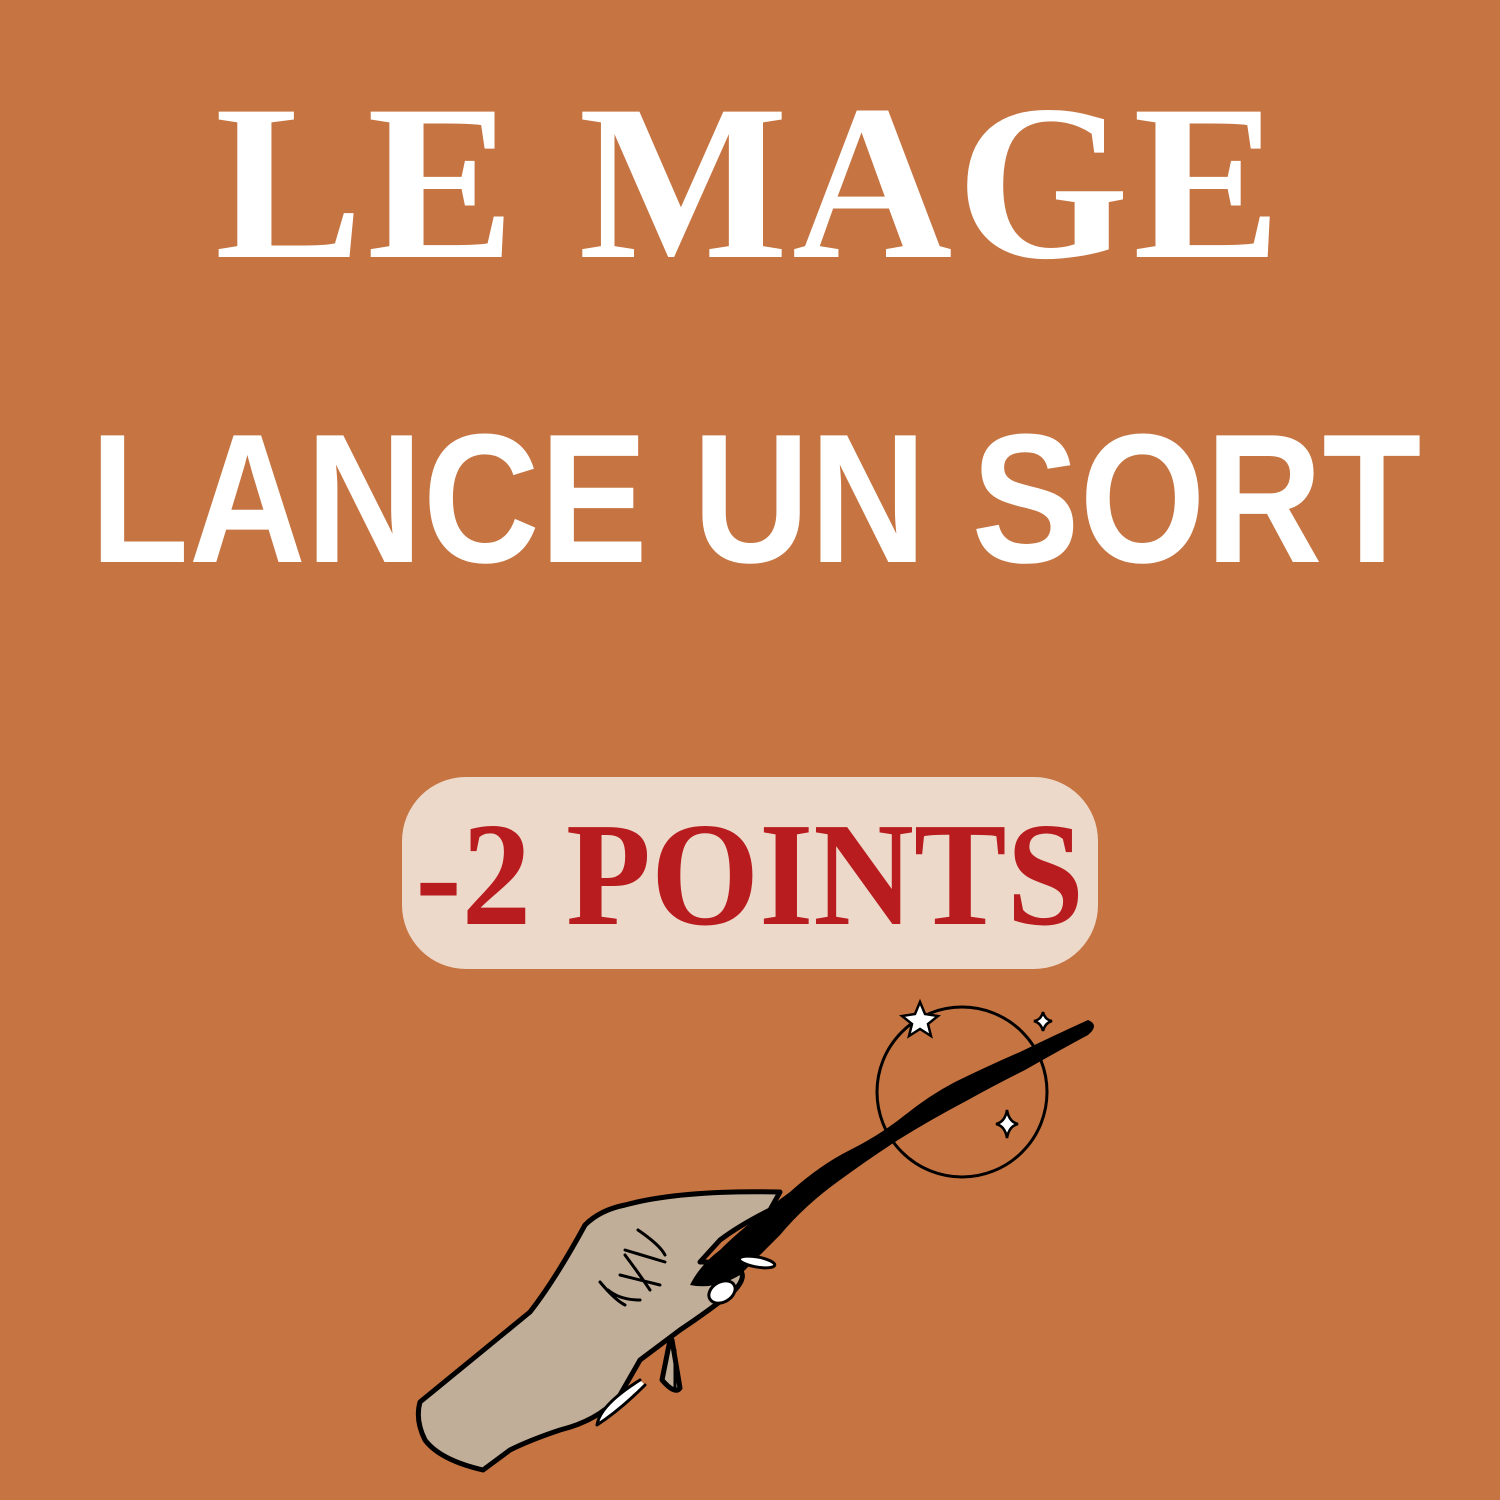 This screenshot has width=1500, height=1500. What do you see at coordinates (599, 1331) in the screenshot?
I see `hand-icon` at bounding box center [599, 1331].